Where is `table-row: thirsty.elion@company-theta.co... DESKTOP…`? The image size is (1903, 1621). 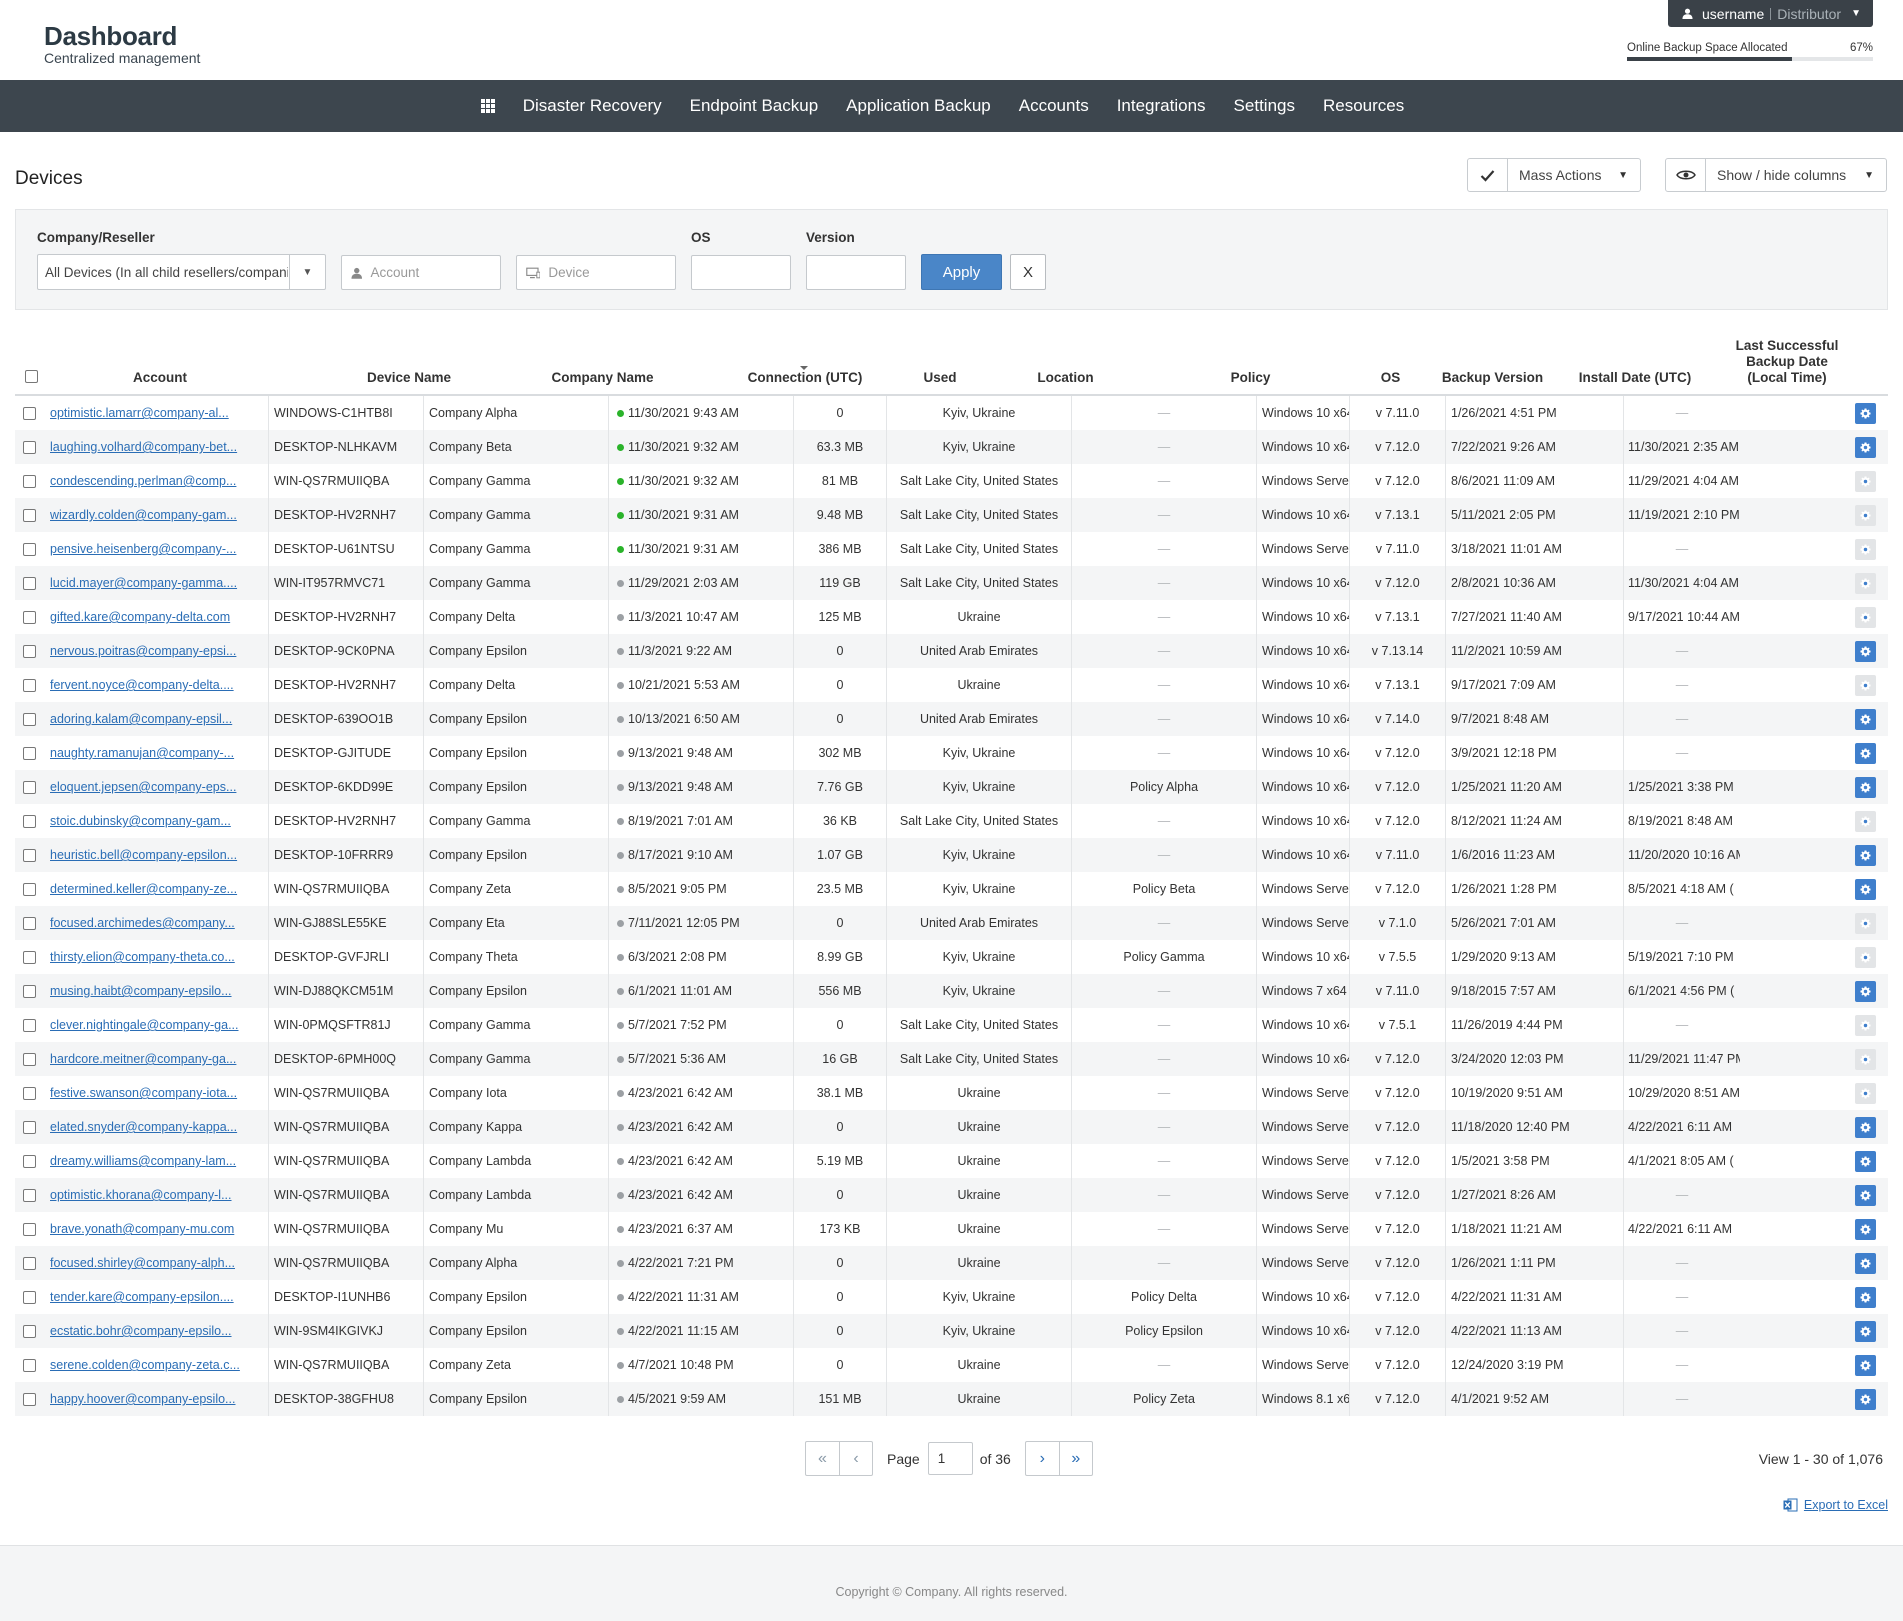
table-row: thirsty.elion@company-theta.co... DESKTOP… is located at coordinates (951, 957).